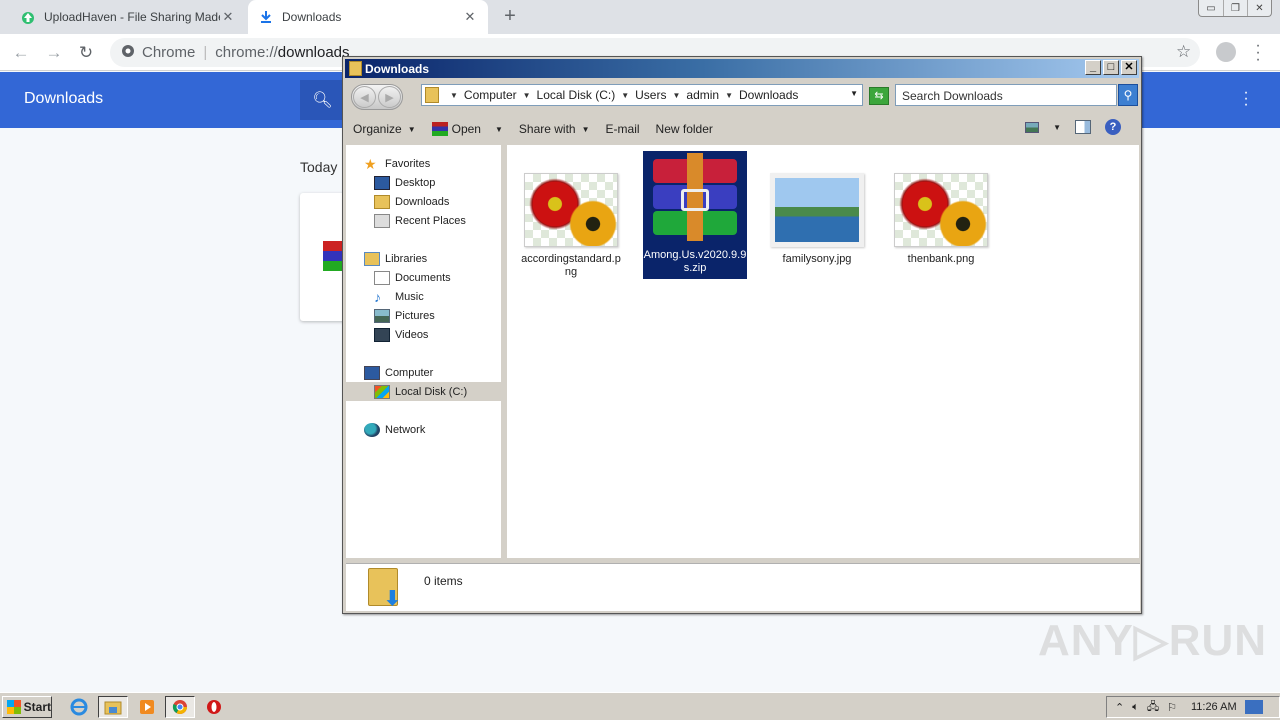 The width and height of the screenshot is (1280, 720). What do you see at coordinates (702, 95) in the screenshot?
I see `breadcrumb-item: admin` at bounding box center [702, 95].